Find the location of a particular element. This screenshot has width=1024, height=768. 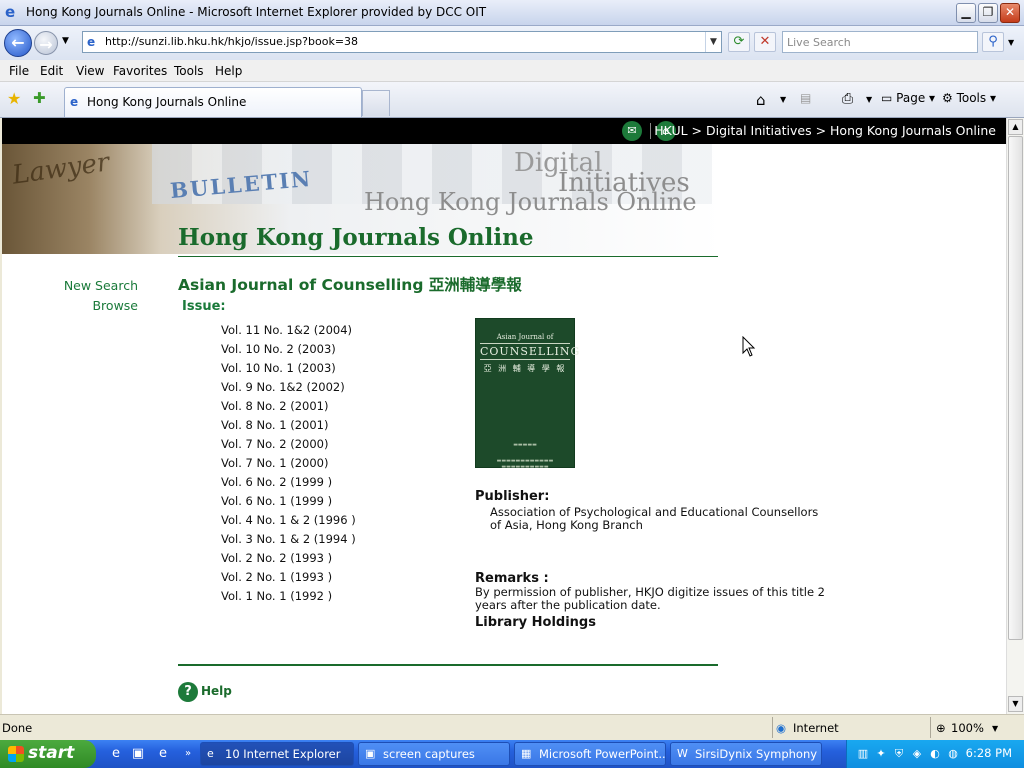

menu-favorites: Favorites is located at coordinates (140, 71).